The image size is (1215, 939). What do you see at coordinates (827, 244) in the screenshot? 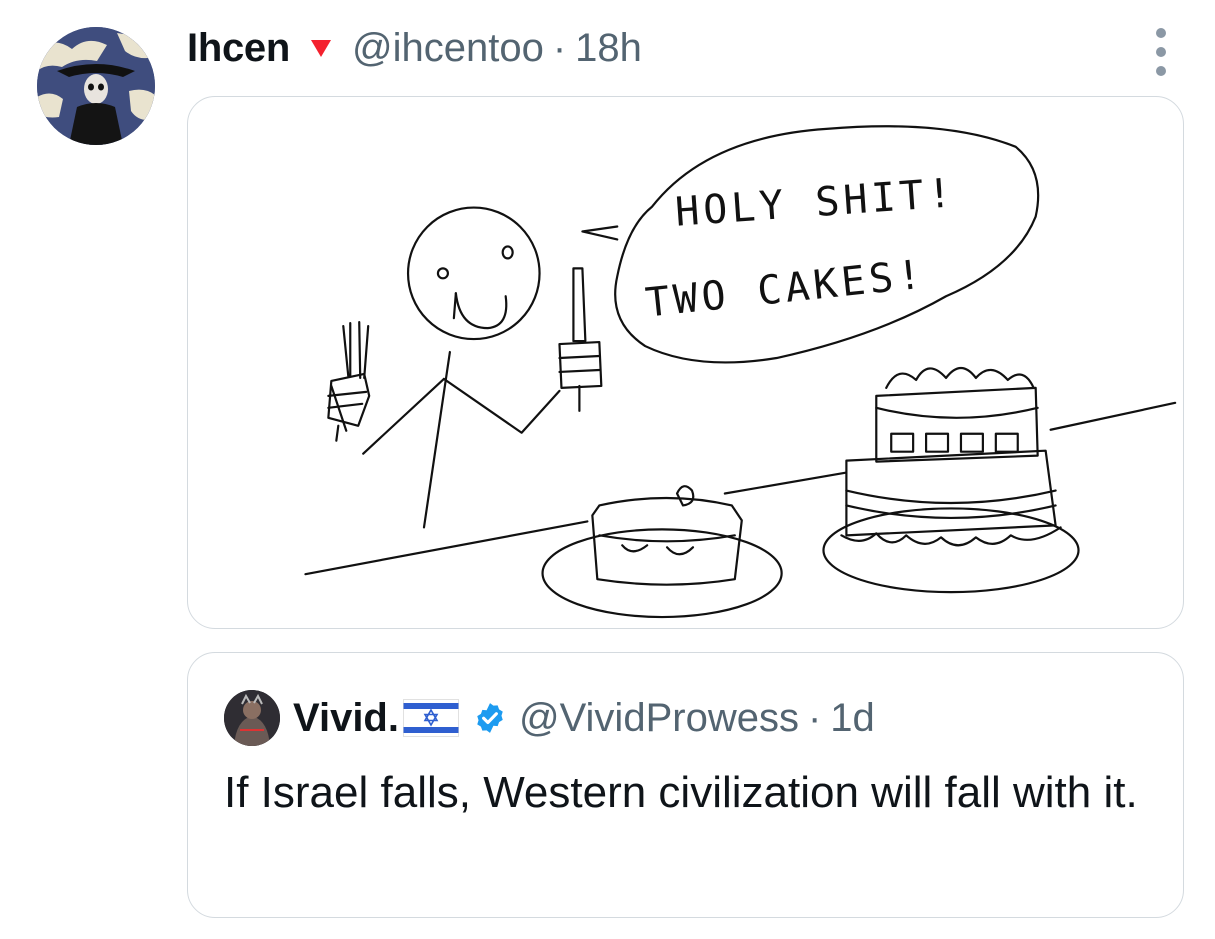
I see `speech-bubble` at bounding box center [827, 244].